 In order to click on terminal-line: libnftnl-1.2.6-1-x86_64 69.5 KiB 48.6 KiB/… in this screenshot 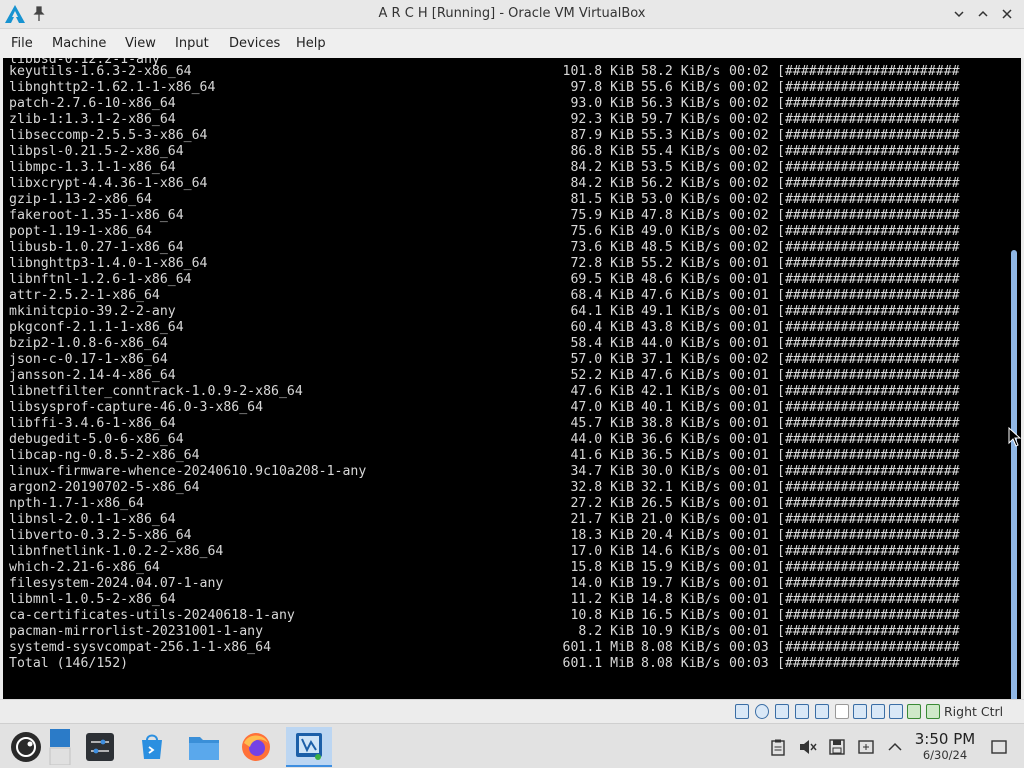, I will do `click(509, 280)`.